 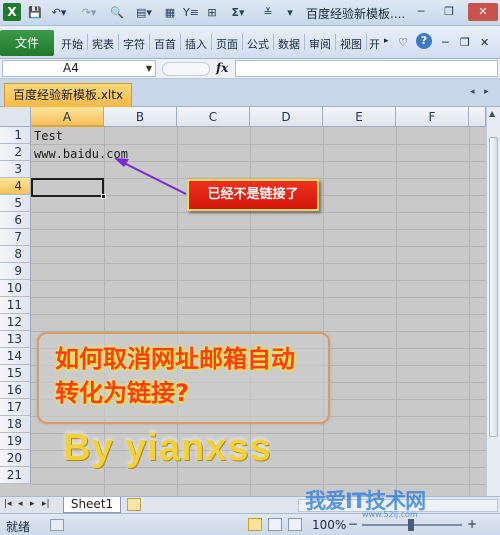 What do you see at coordinates (15, 288) in the screenshot?
I see `row-header: 10` at bounding box center [15, 288].